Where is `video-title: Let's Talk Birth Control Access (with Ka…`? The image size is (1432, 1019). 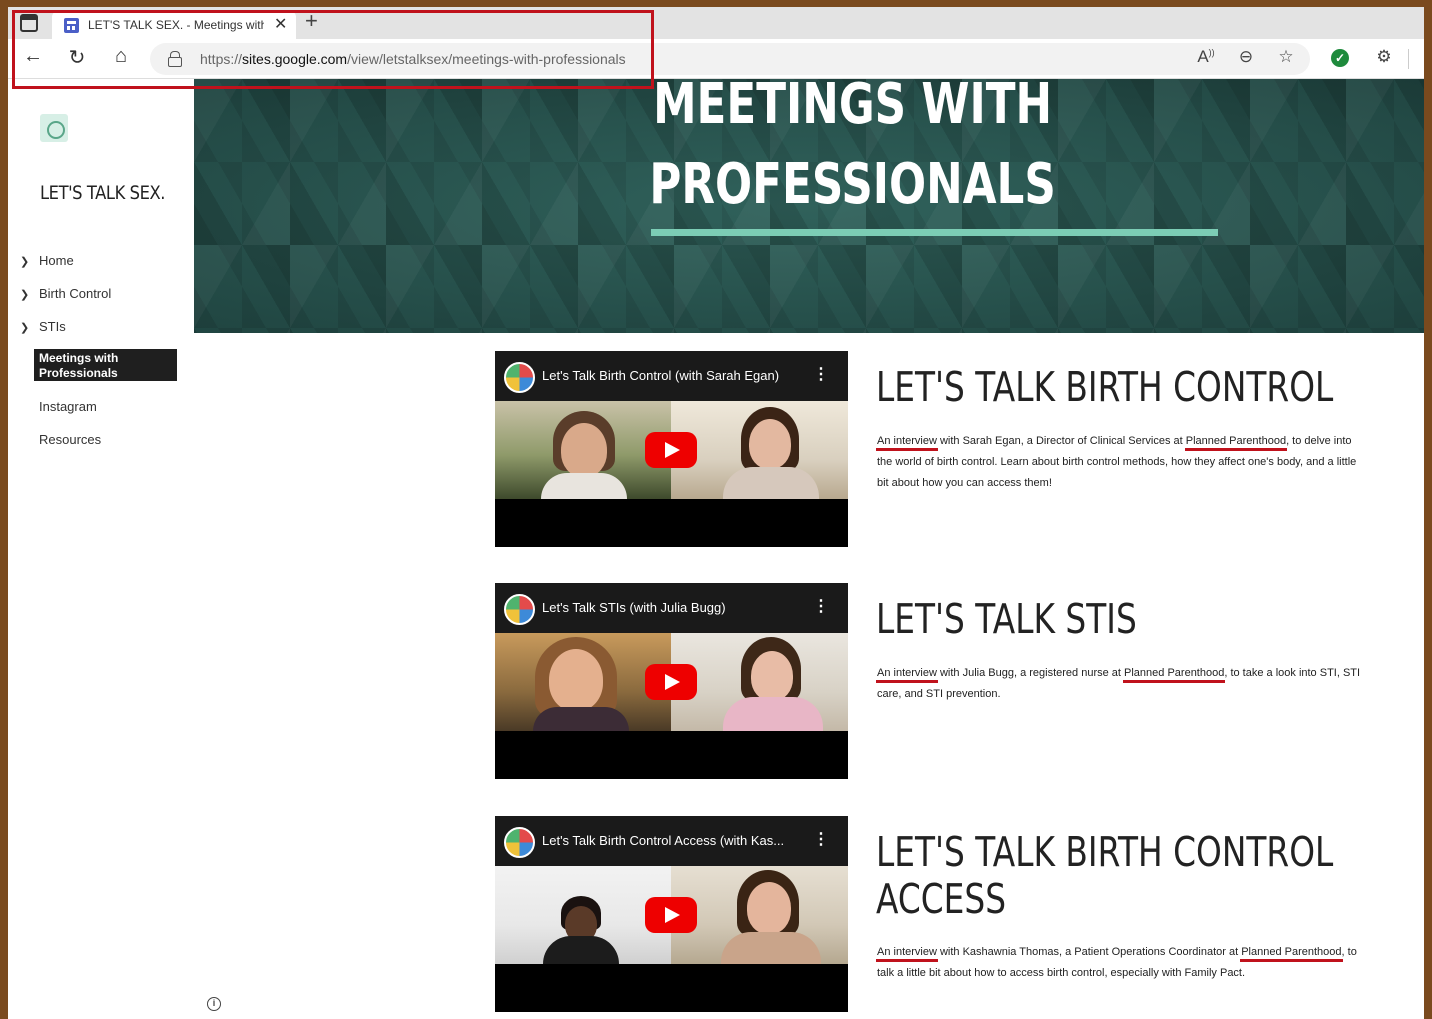 video-title: Let's Talk Birth Control Access (with Ka… is located at coordinates (672, 840).